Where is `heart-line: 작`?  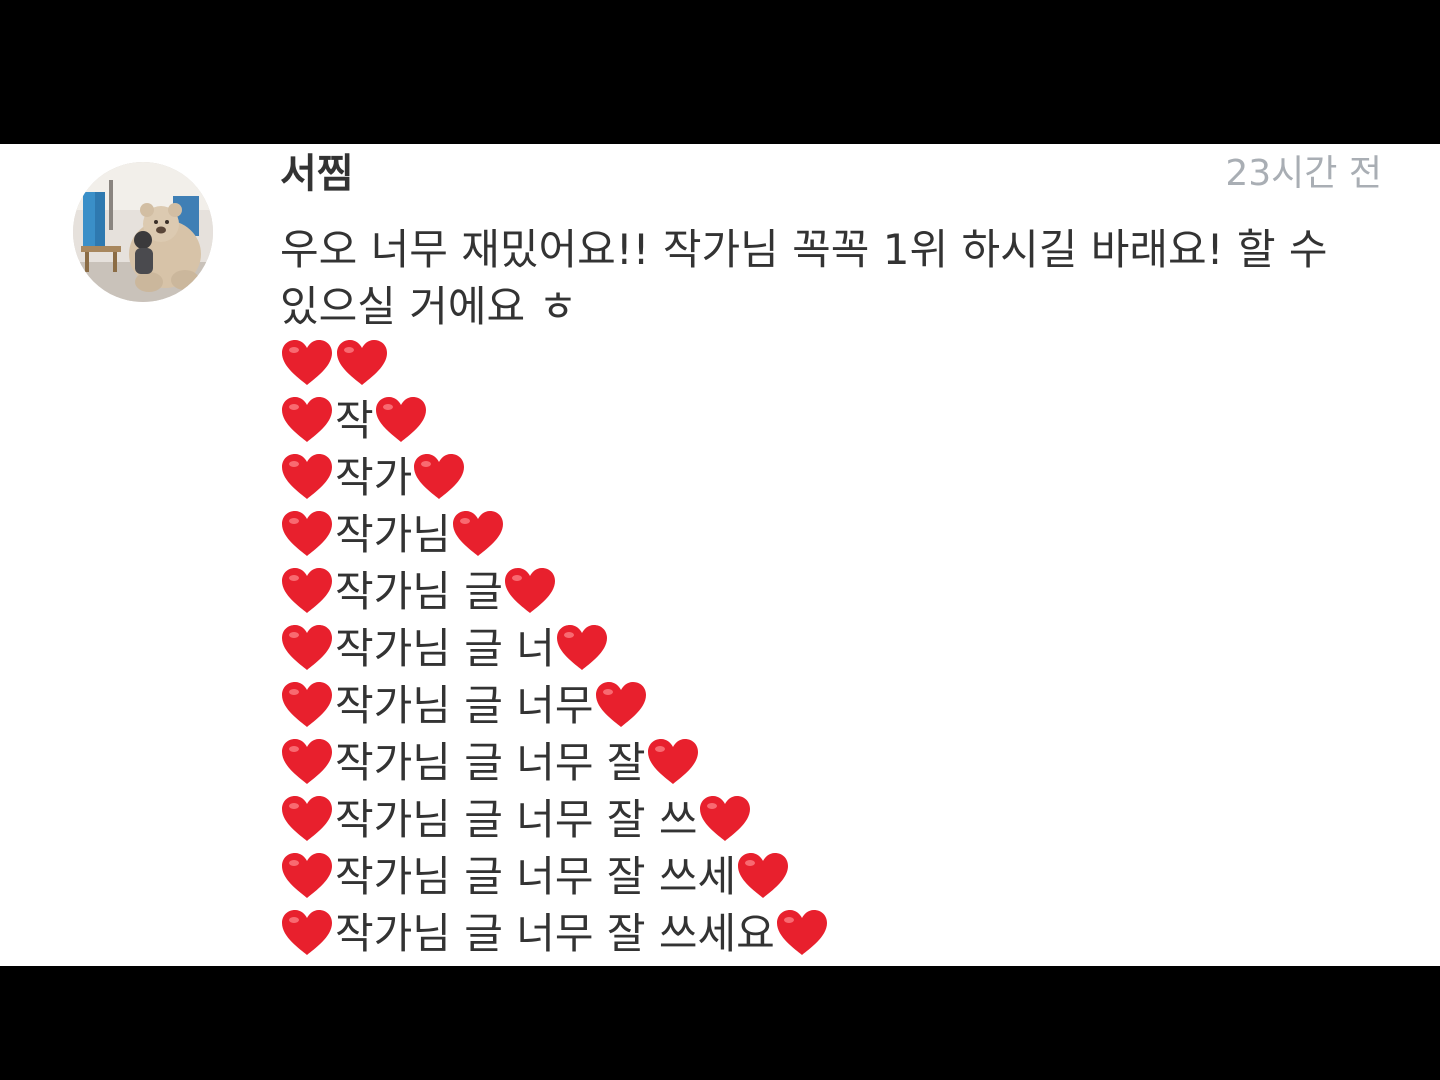 heart-line: 작 is located at coordinates (830, 420).